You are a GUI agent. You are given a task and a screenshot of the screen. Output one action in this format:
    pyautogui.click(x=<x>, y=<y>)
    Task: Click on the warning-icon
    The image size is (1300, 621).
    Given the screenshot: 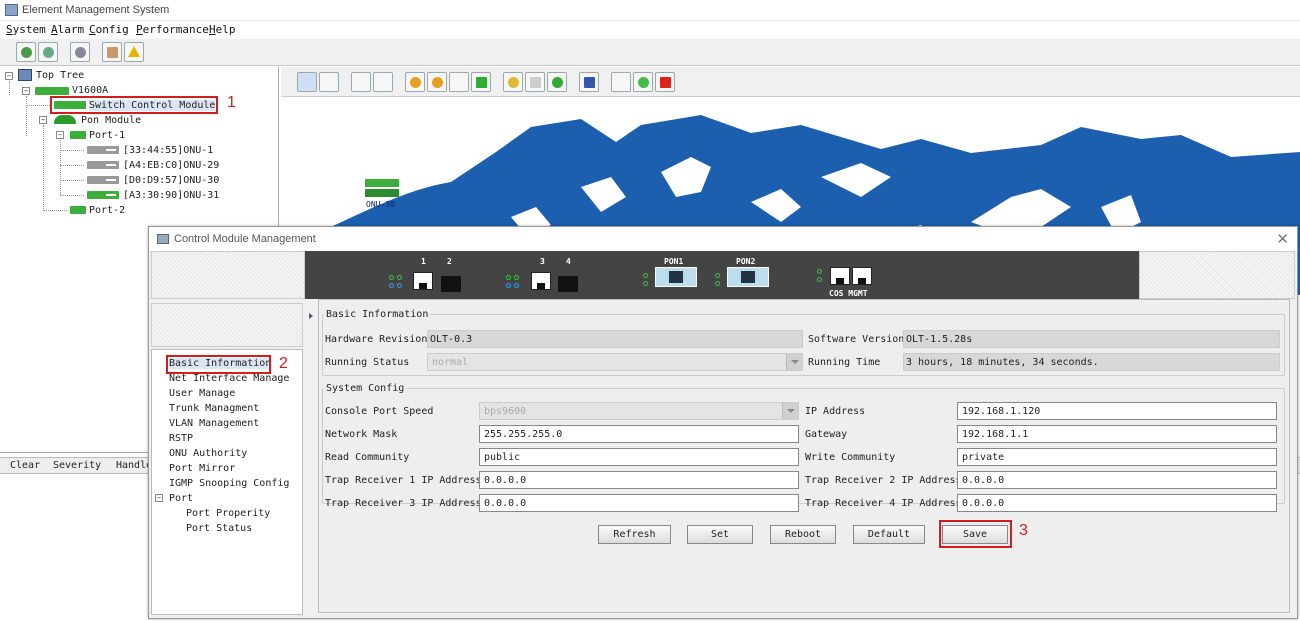 What is the action you would take?
    pyautogui.click(x=134, y=52)
    